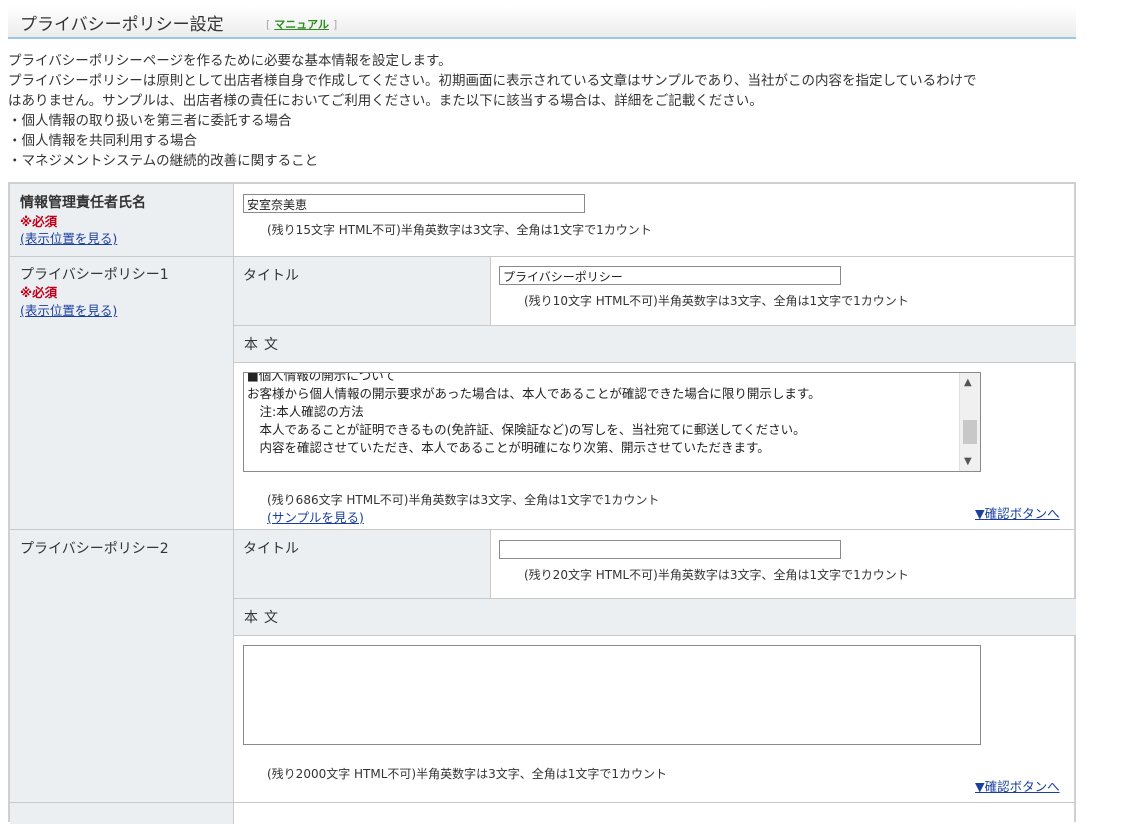 The height and width of the screenshot is (824, 1142). I want to click on intro-line: ・個人情報を共同利用する場合, so click(102, 141).